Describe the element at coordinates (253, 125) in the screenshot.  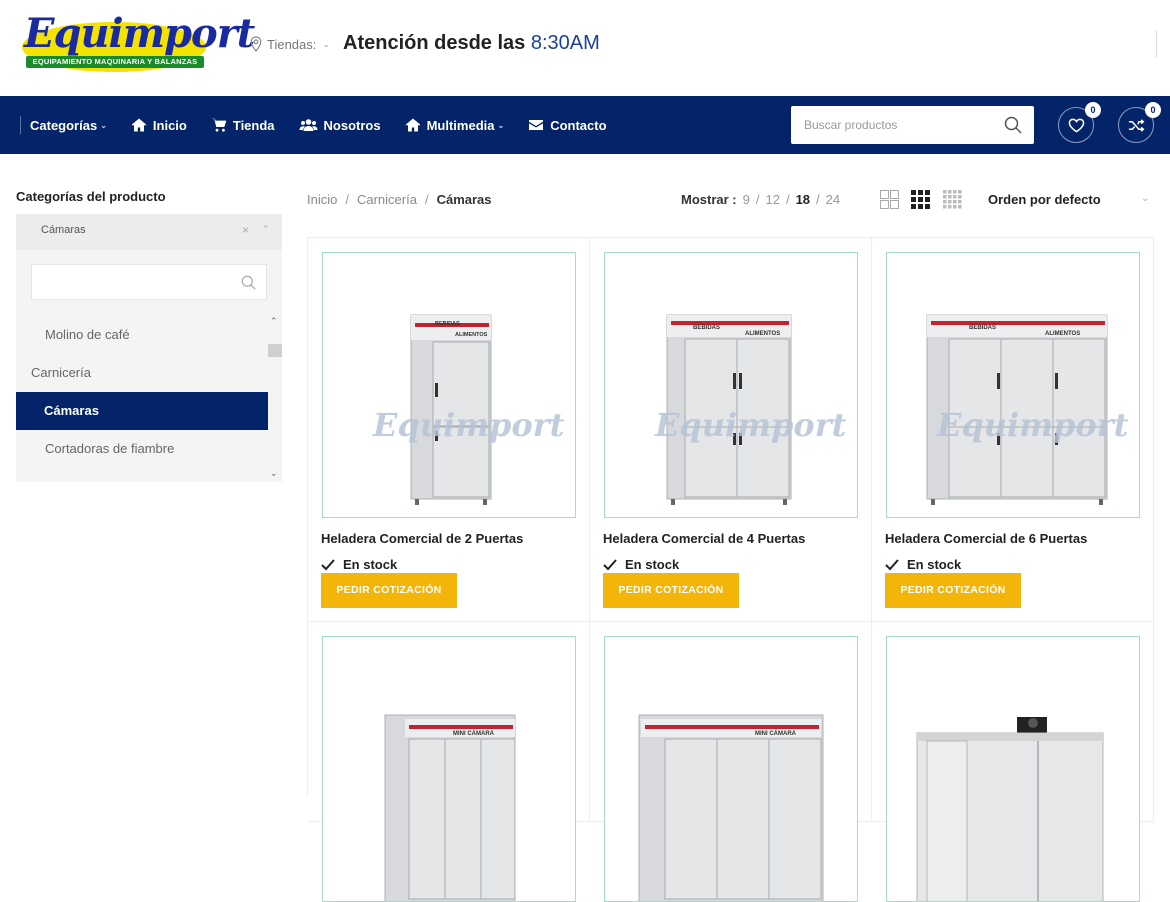
I see `nav-label: Tienda` at that location.